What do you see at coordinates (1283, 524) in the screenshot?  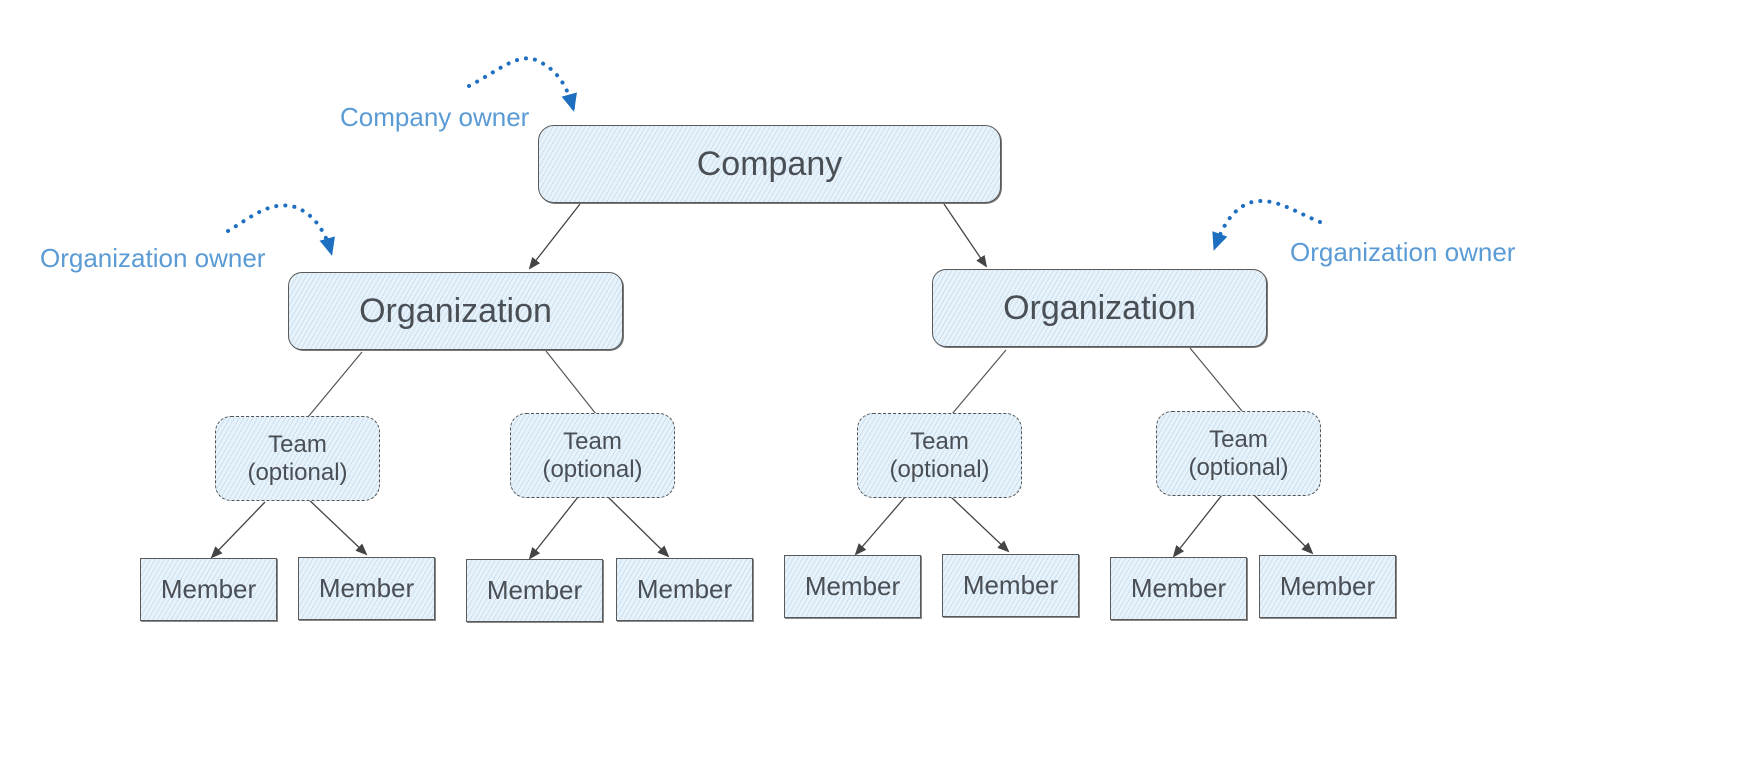 I see `edge-team4-member2` at bounding box center [1283, 524].